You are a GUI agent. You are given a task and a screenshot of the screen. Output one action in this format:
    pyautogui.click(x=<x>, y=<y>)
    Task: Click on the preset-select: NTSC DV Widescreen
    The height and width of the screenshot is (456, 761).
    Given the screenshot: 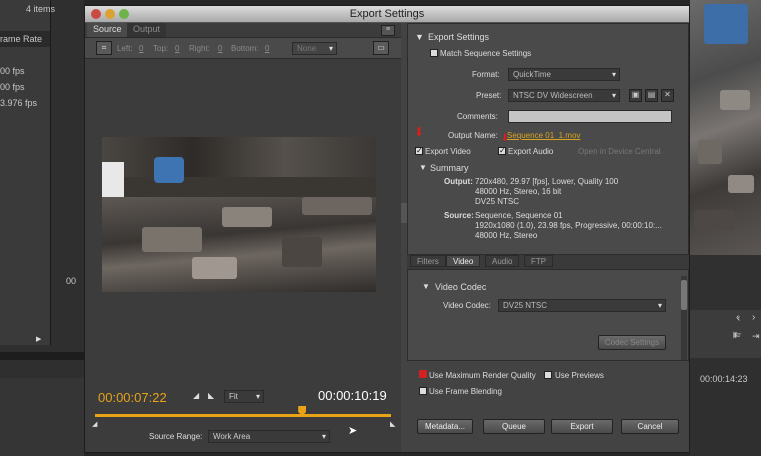 What is the action you would take?
    pyautogui.click(x=564, y=95)
    